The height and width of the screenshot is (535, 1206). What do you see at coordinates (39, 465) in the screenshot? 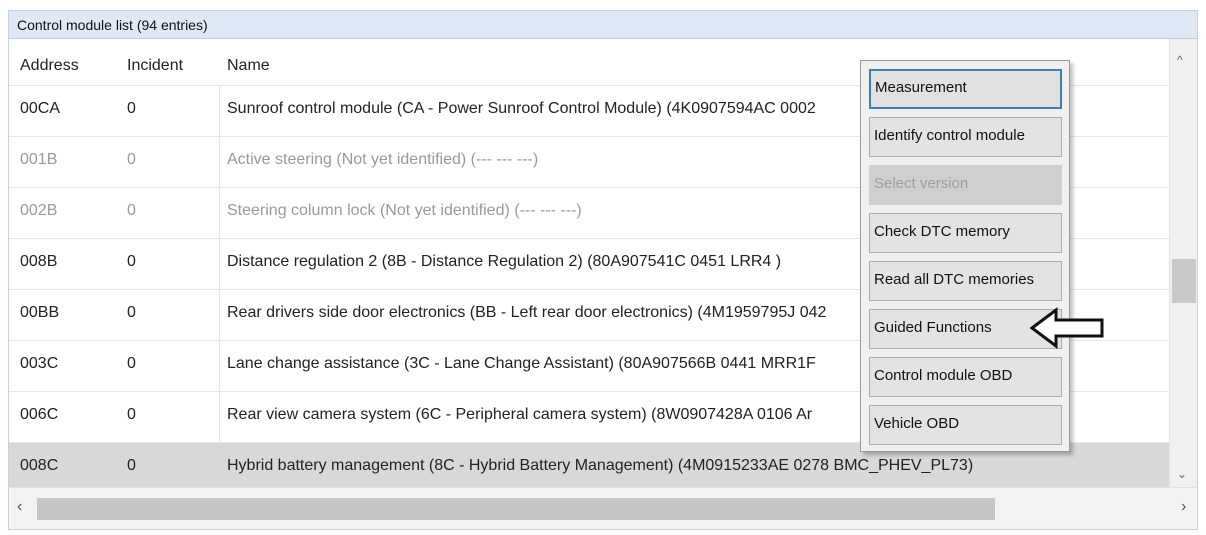
I see `cell-address: 008C` at bounding box center [39, 465].